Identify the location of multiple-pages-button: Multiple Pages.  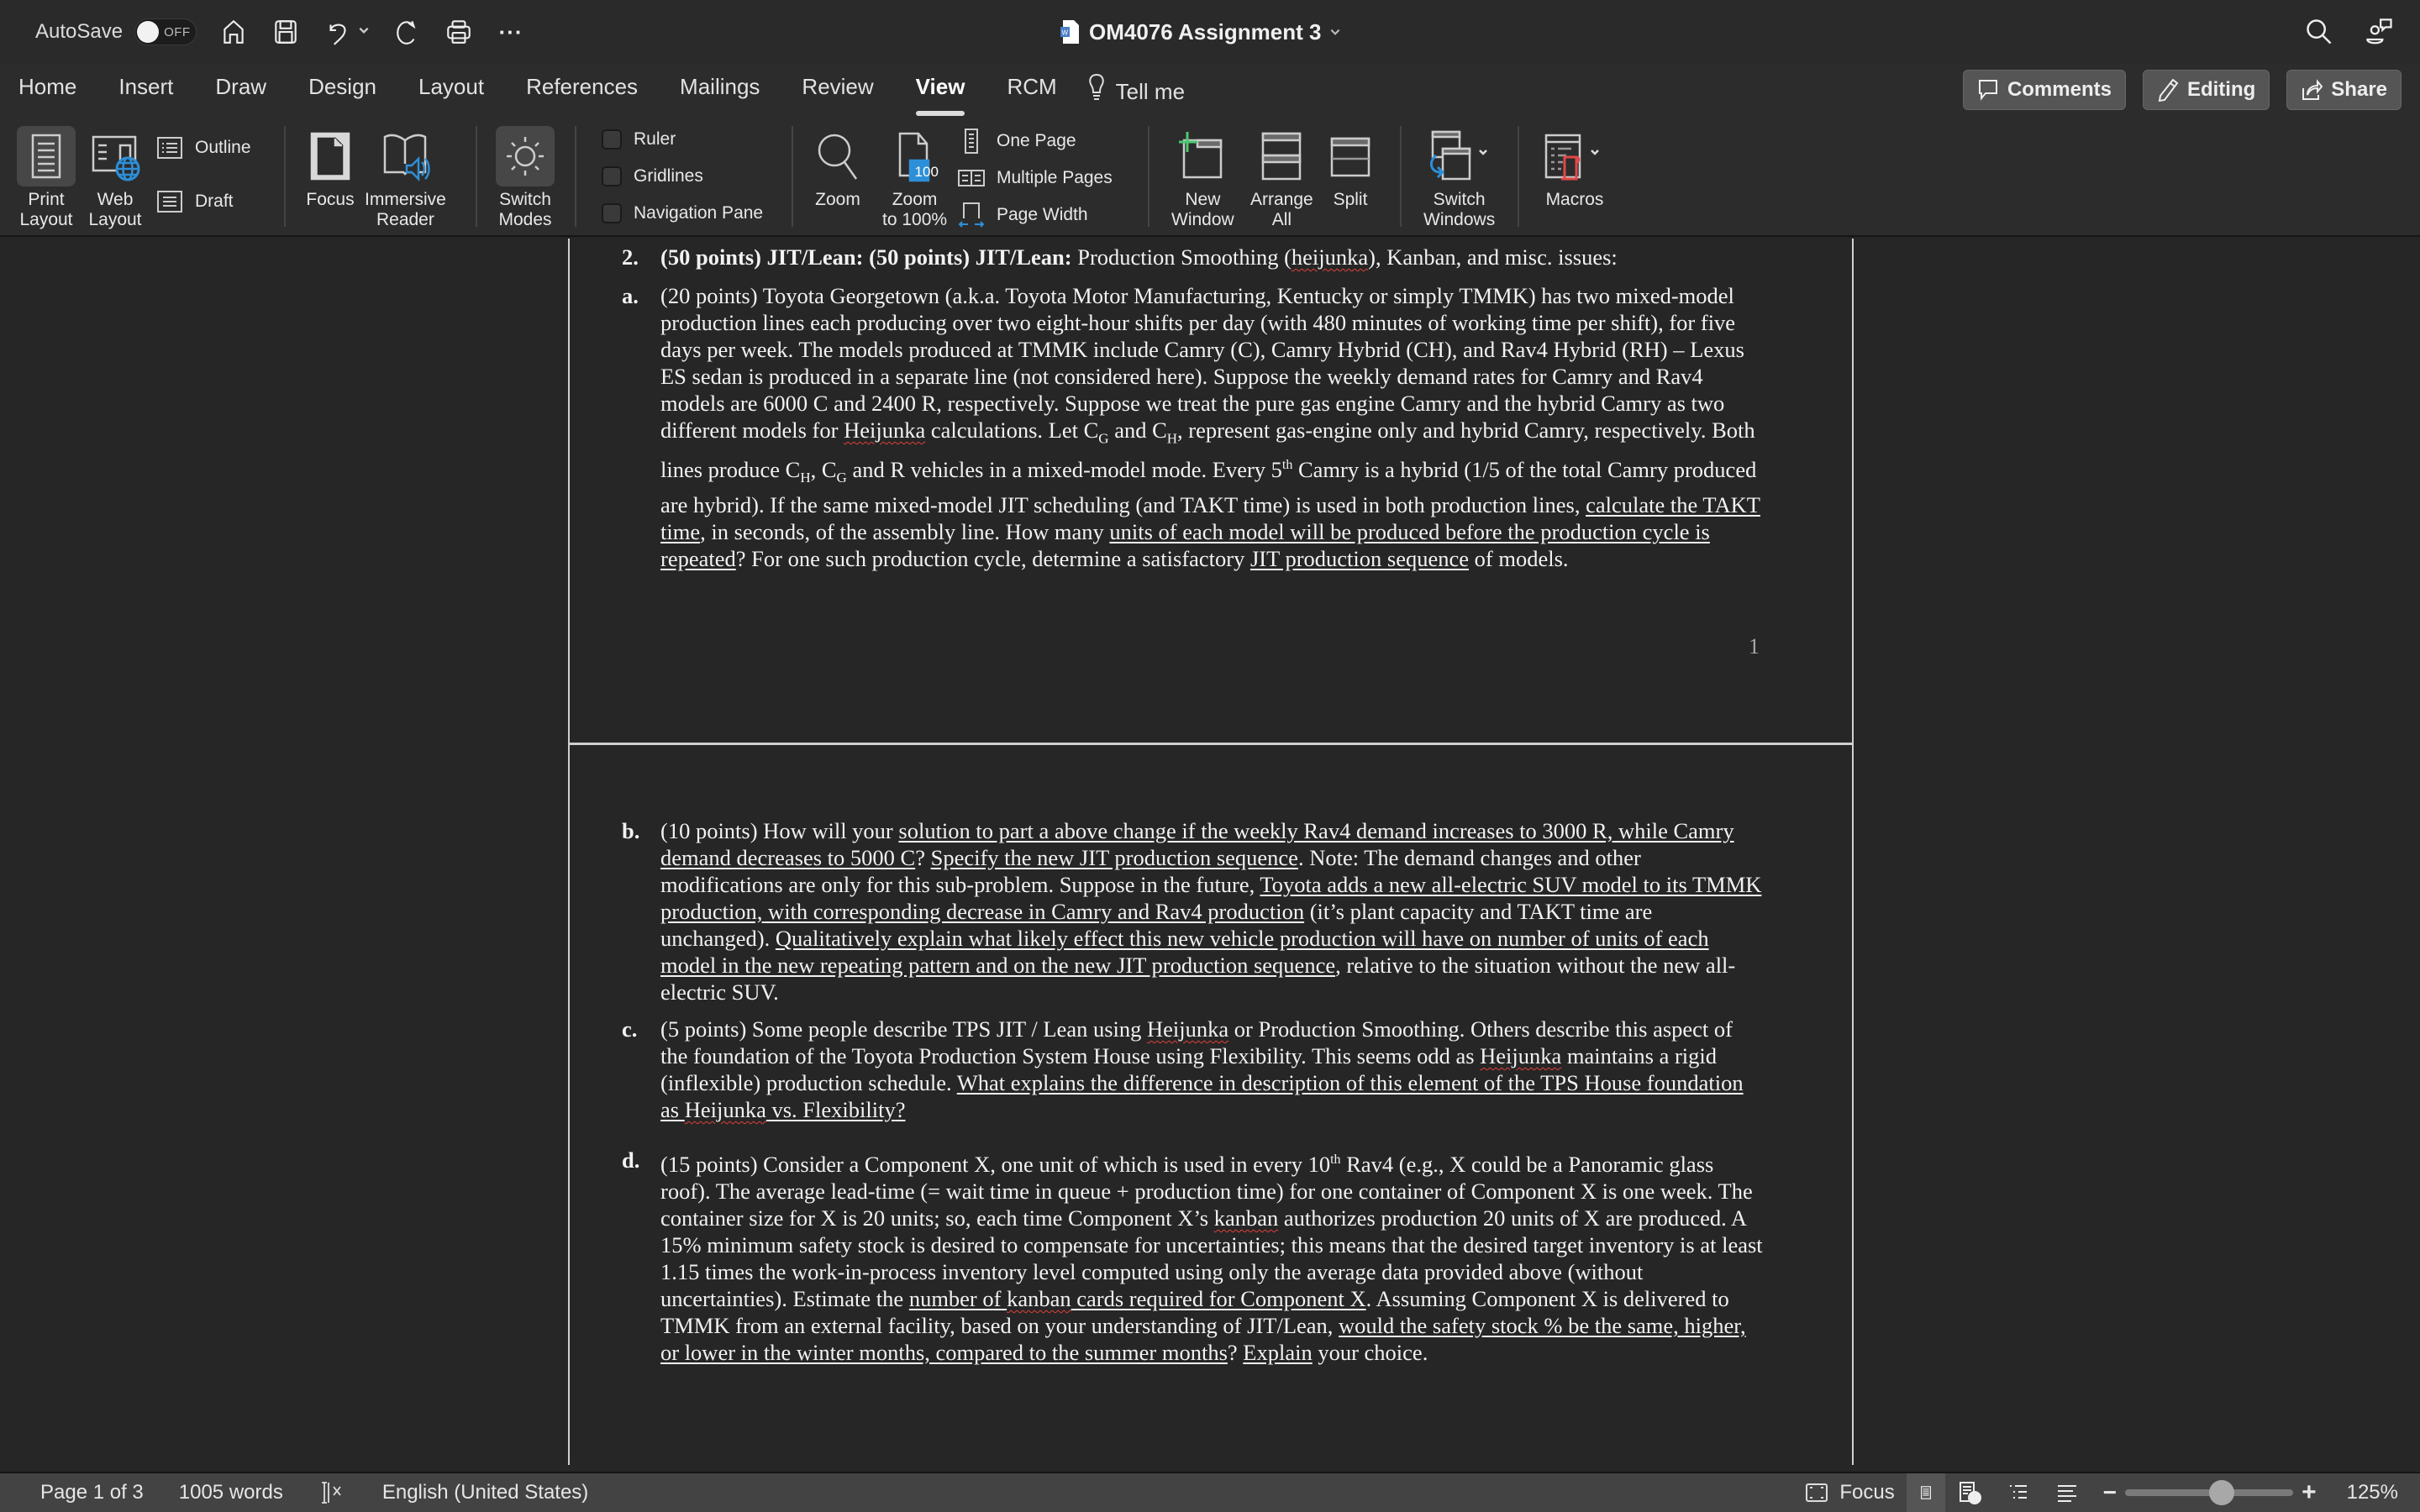
(1035, 178).